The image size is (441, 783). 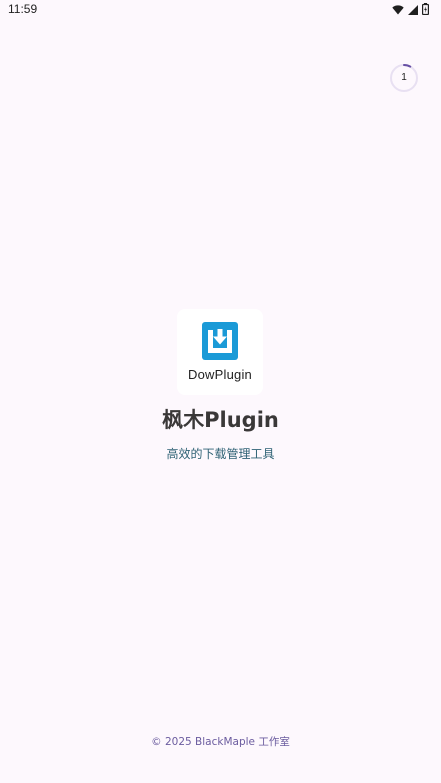 I want to click on skip-countdown-button: 1, so click(x=404, y=78).